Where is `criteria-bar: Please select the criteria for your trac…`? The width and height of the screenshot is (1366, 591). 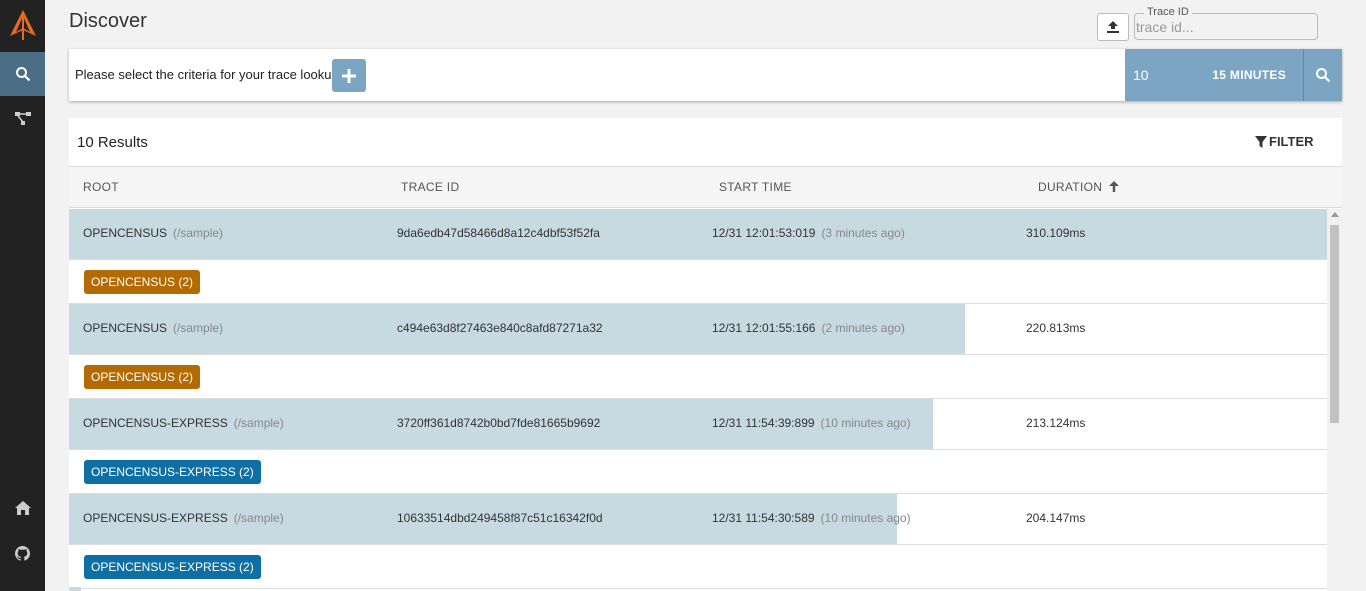 criteria-bar: Please select the criteria for your trac… is located at coordinates (705, 75).